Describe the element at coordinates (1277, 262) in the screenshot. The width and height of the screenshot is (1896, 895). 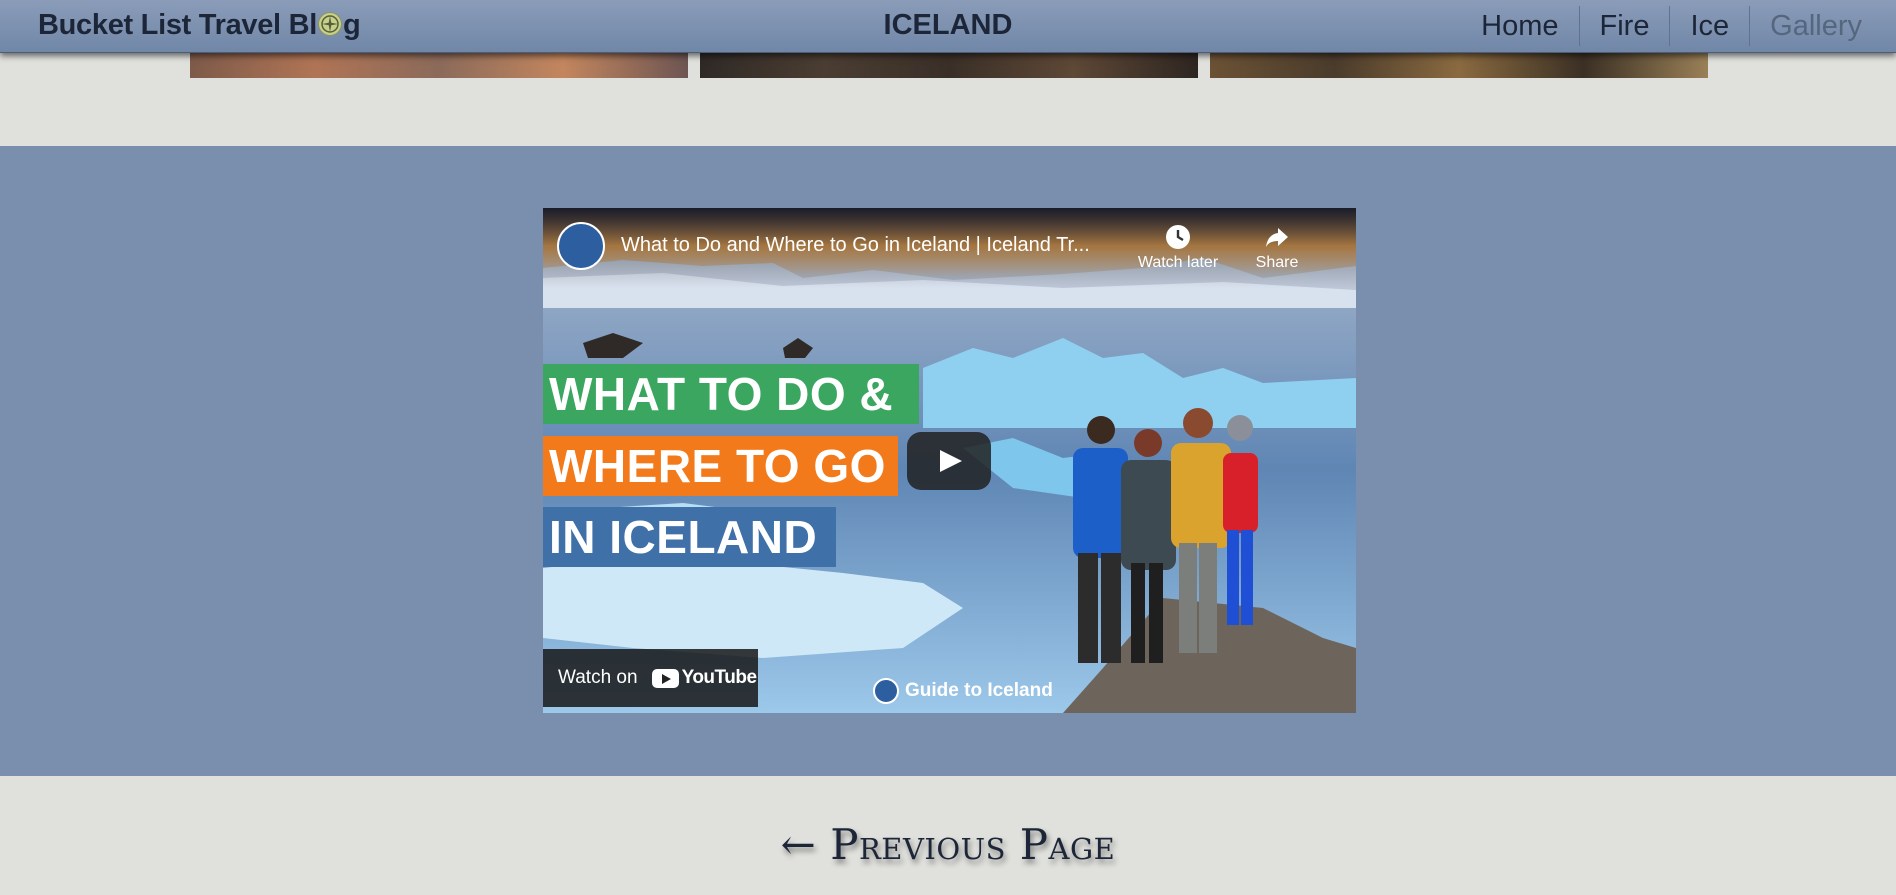
I see `share-label: Share` at that location.